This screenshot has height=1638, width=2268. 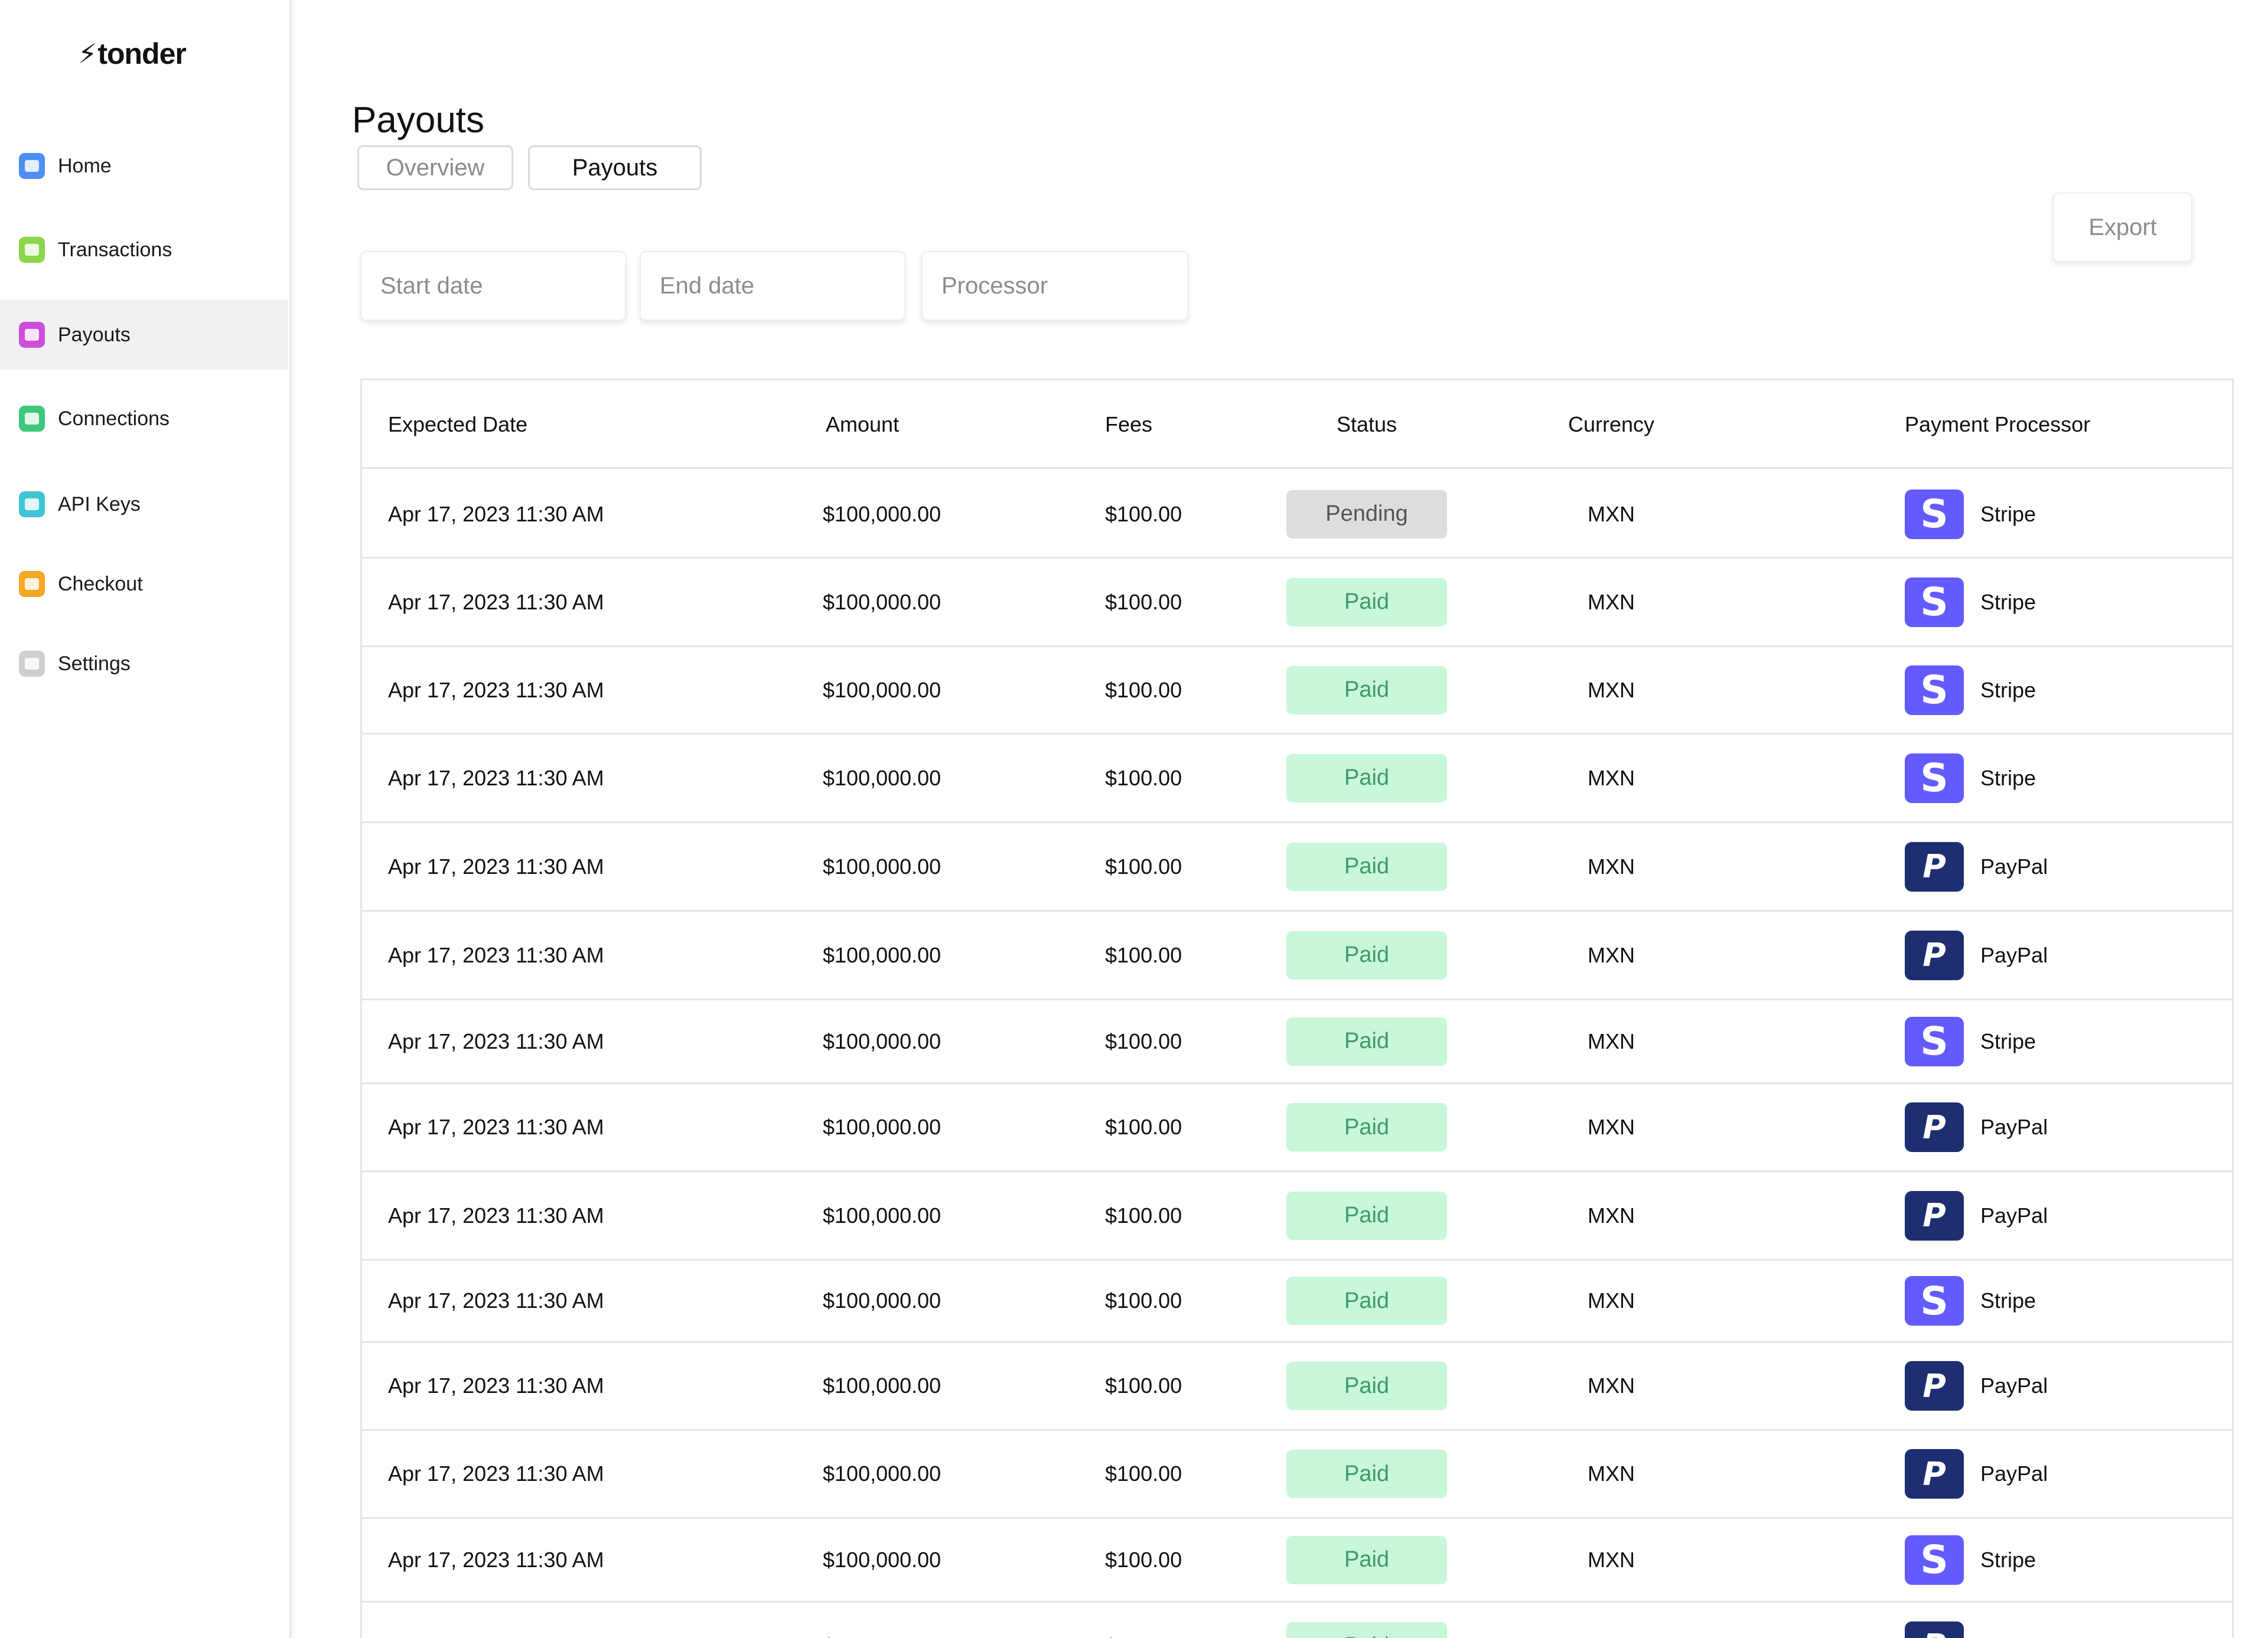 What do you see at coordinates (418, 120) in the screenshot?
I see `page-title: Payouts` at bounding box center [418, 120].